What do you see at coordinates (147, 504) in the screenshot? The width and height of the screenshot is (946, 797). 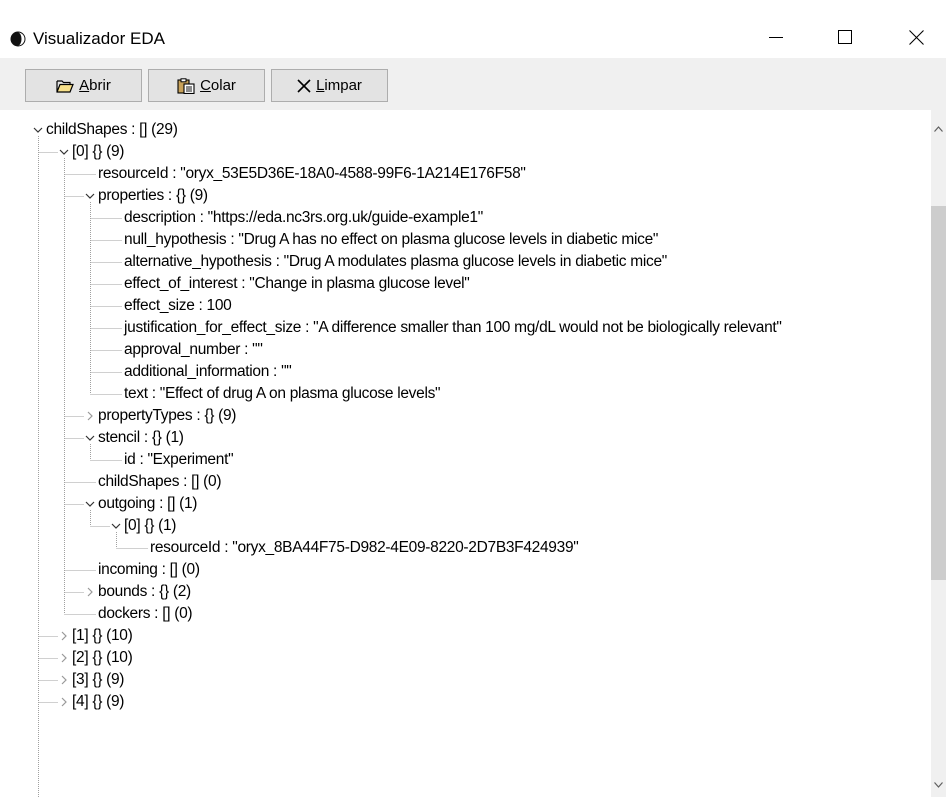 I see `tree-node: outgoing : [] (1)` at bounding box center [147, 504].